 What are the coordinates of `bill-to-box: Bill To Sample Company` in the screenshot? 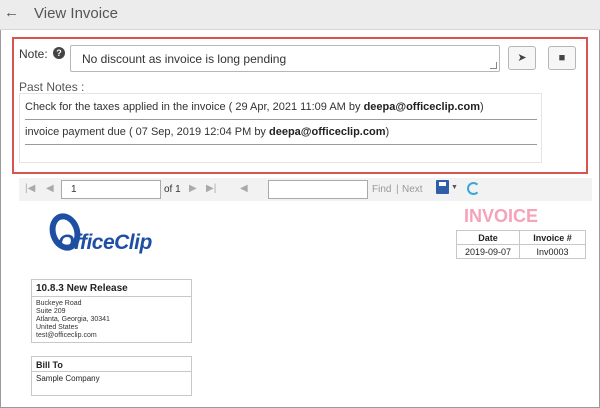 It's located at (111, 376).